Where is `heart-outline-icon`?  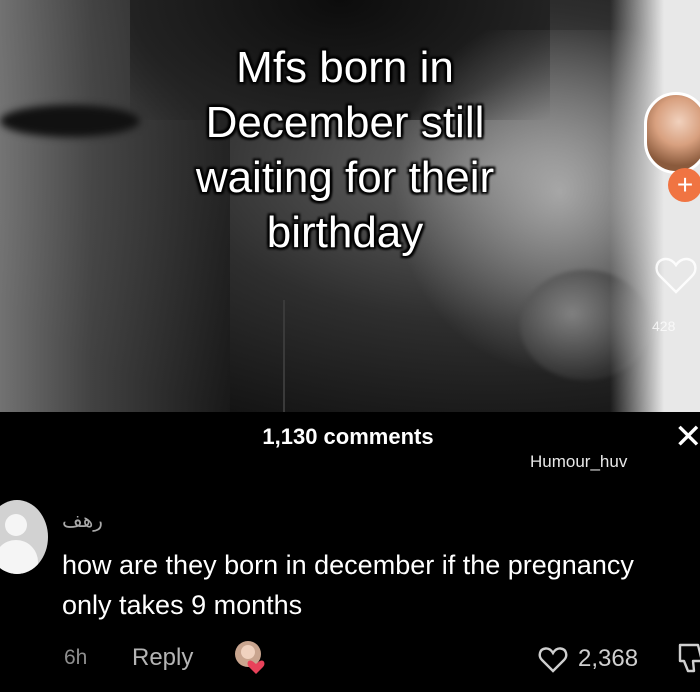
heart-outline-icon is located at coordinates (676, 274).